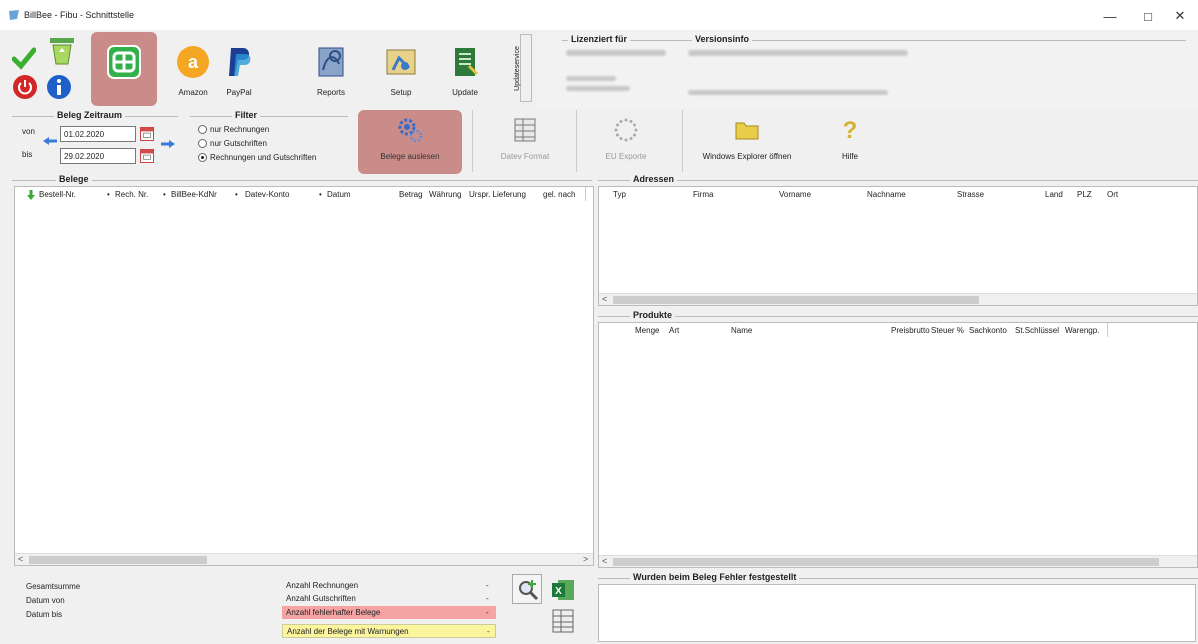 This screenshot has height=644, width=1198. I want to click on invoice-count-row: Anzahl Rechnungen -, so click(389, 586).